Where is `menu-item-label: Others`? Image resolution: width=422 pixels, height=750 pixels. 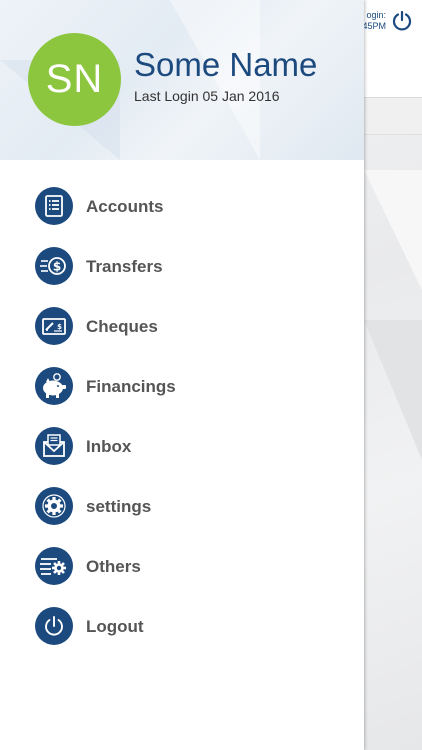 menu-item-label: Others is located at coordinates (113, 566).